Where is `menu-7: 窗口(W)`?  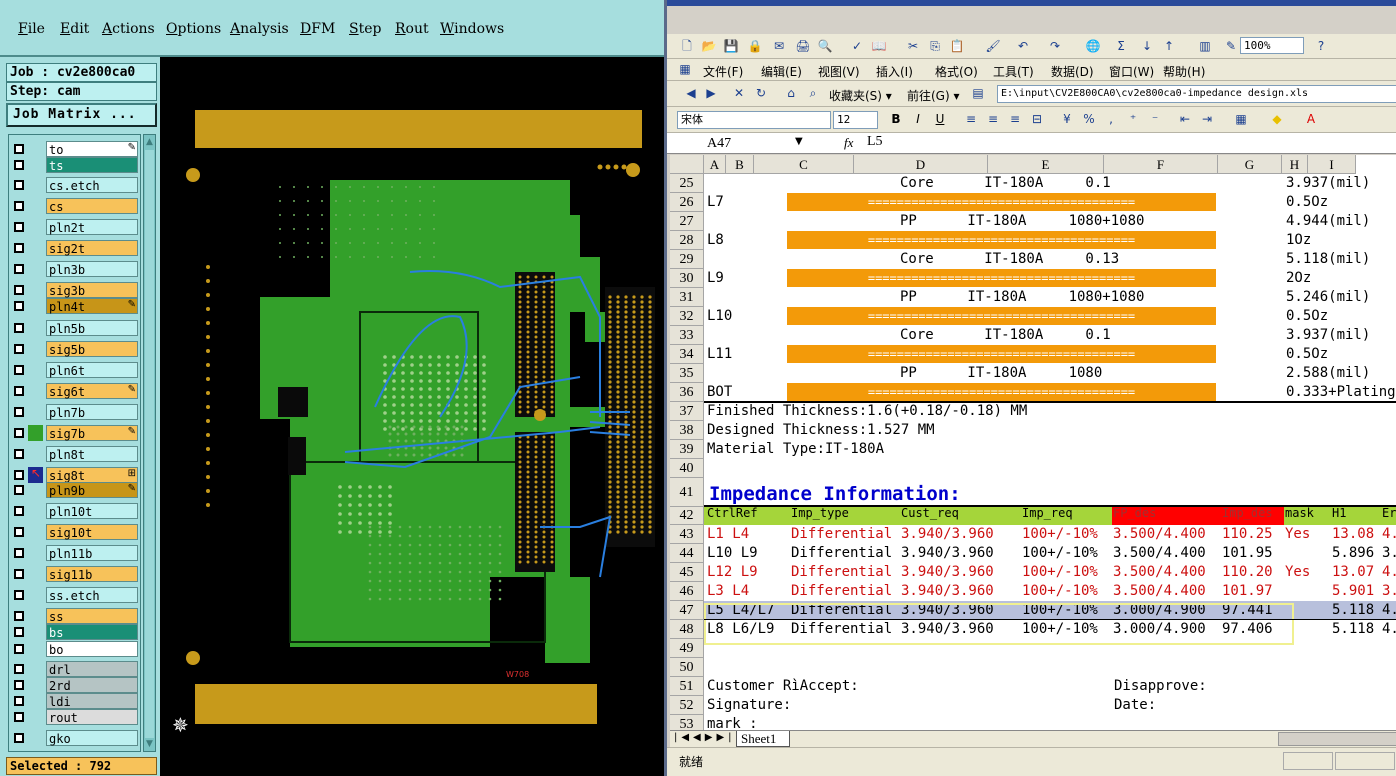
menu-7: 窗口(W) is located at coordinates (1131, 71).